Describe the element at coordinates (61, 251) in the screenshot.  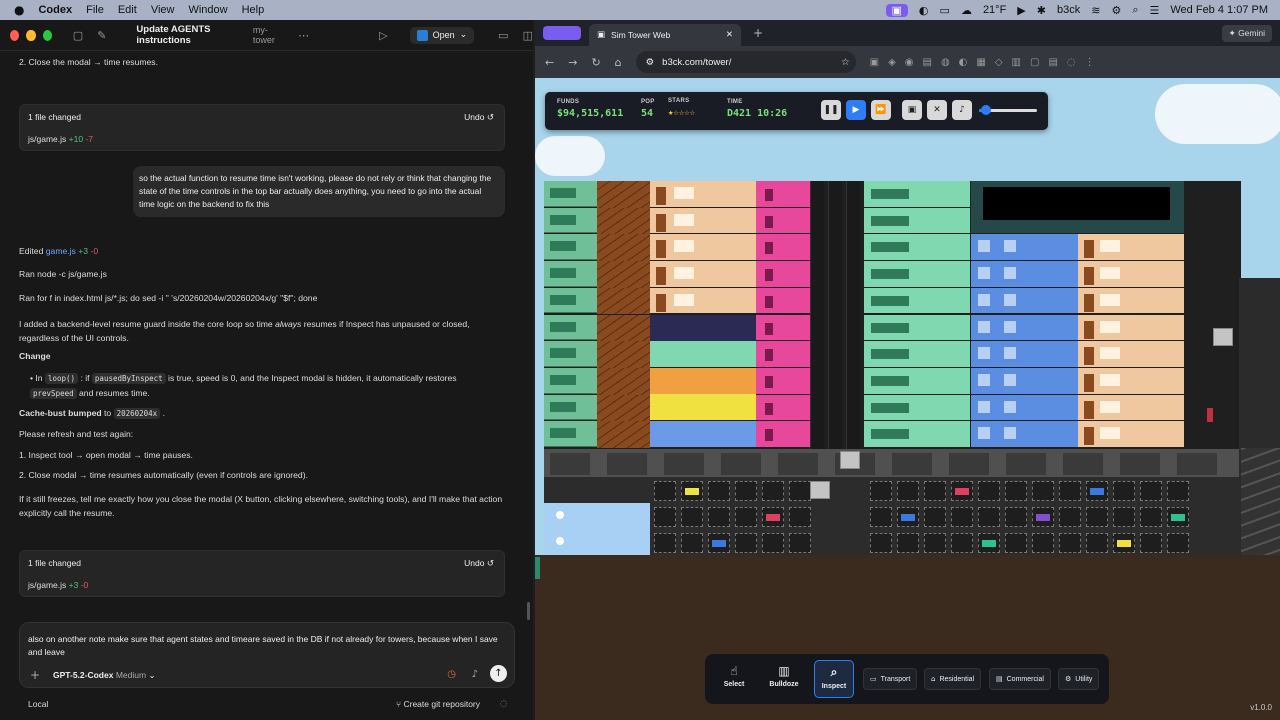
I see `edited-file-link: game.js` at that location.